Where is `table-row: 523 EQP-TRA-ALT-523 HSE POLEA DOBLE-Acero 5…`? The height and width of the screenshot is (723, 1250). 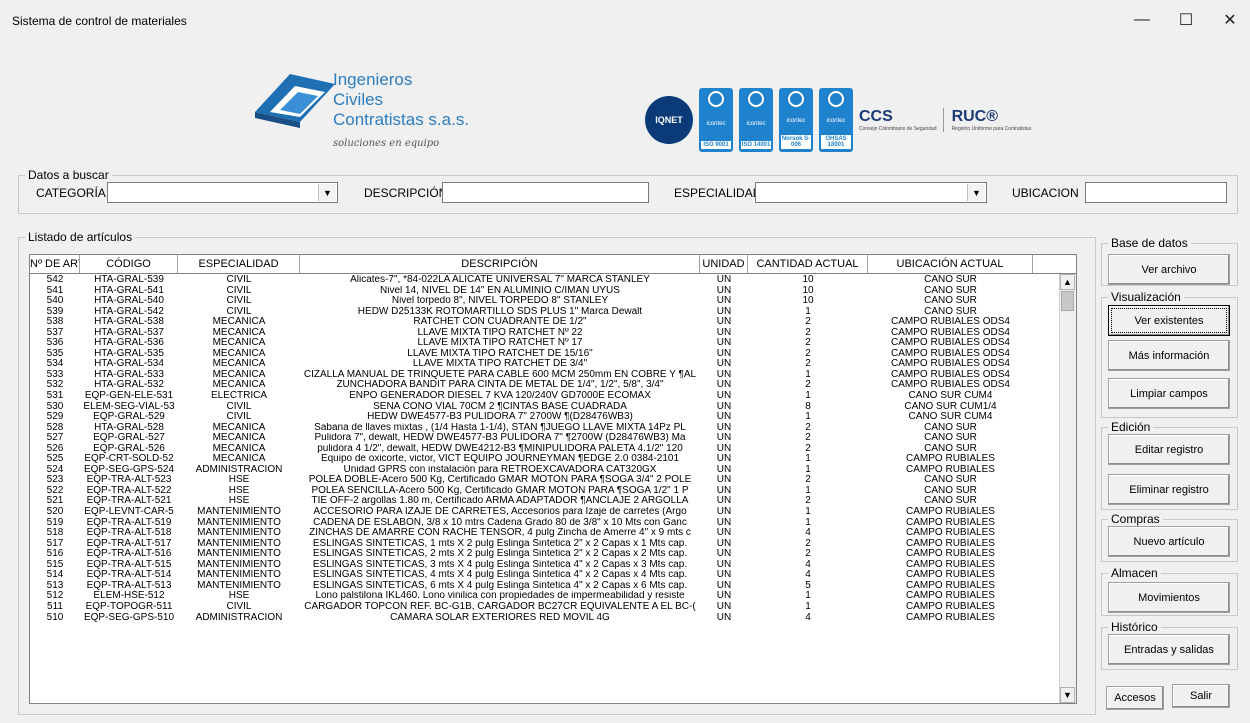 table-row: 523 EQP-TRA-ALT-523 HSE POLEA DOBLE-Acero 5… is located at coordinates (553, 480).